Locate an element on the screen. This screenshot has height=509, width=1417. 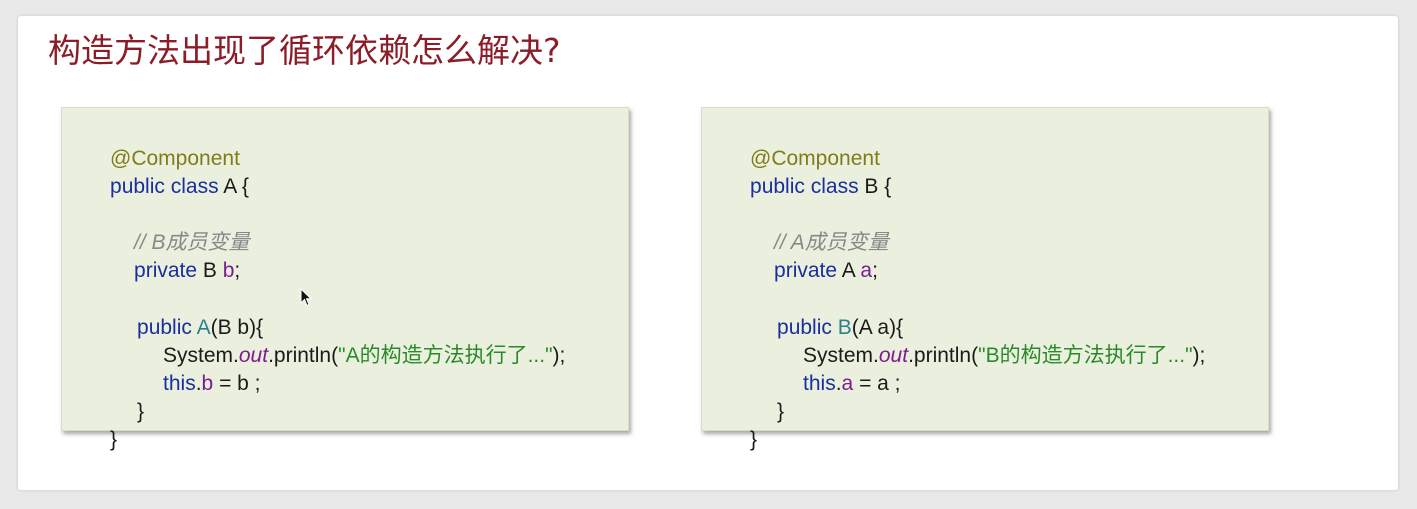
expr-token: = a ; is located at coordinates (877, 383).